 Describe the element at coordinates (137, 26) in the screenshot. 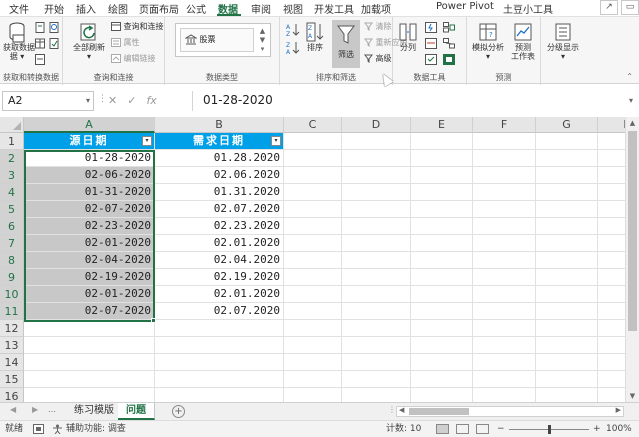

I see `queries-connections-button: 查询和连接` at that location.